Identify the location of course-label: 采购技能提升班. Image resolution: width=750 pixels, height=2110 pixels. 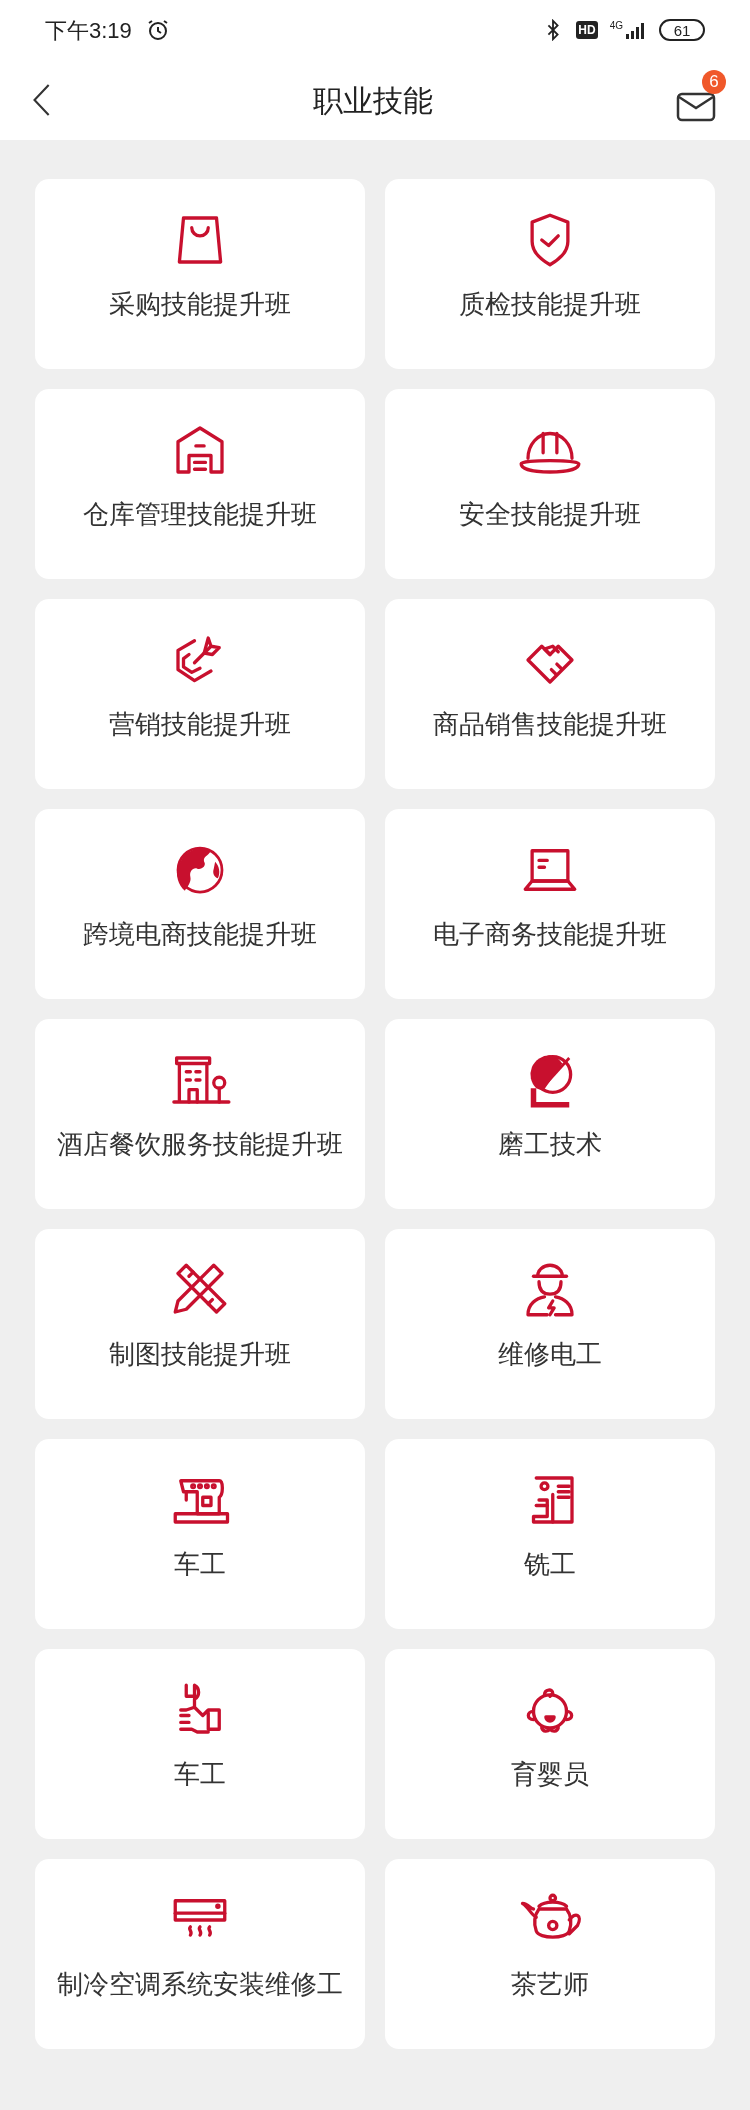
(200, 304).